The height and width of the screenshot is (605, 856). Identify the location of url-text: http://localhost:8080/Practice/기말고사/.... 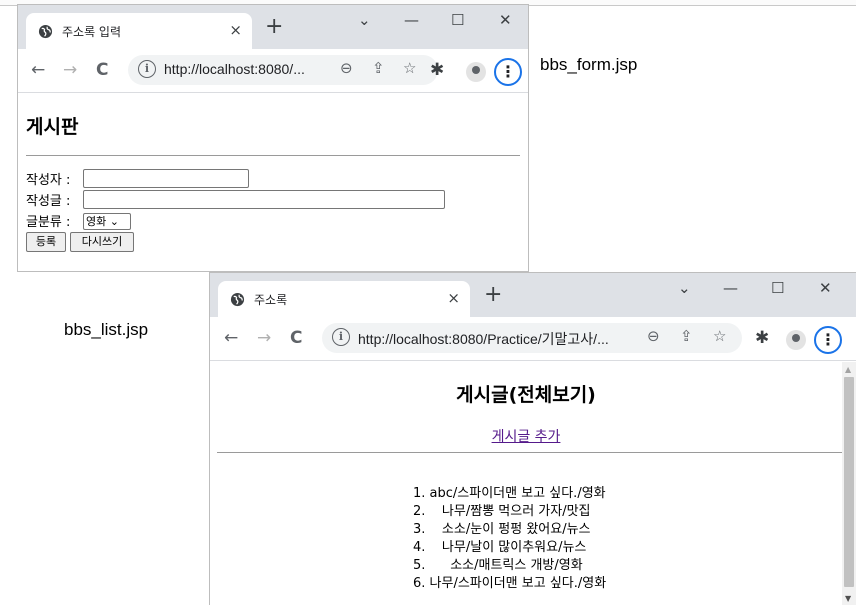
(483, 339).